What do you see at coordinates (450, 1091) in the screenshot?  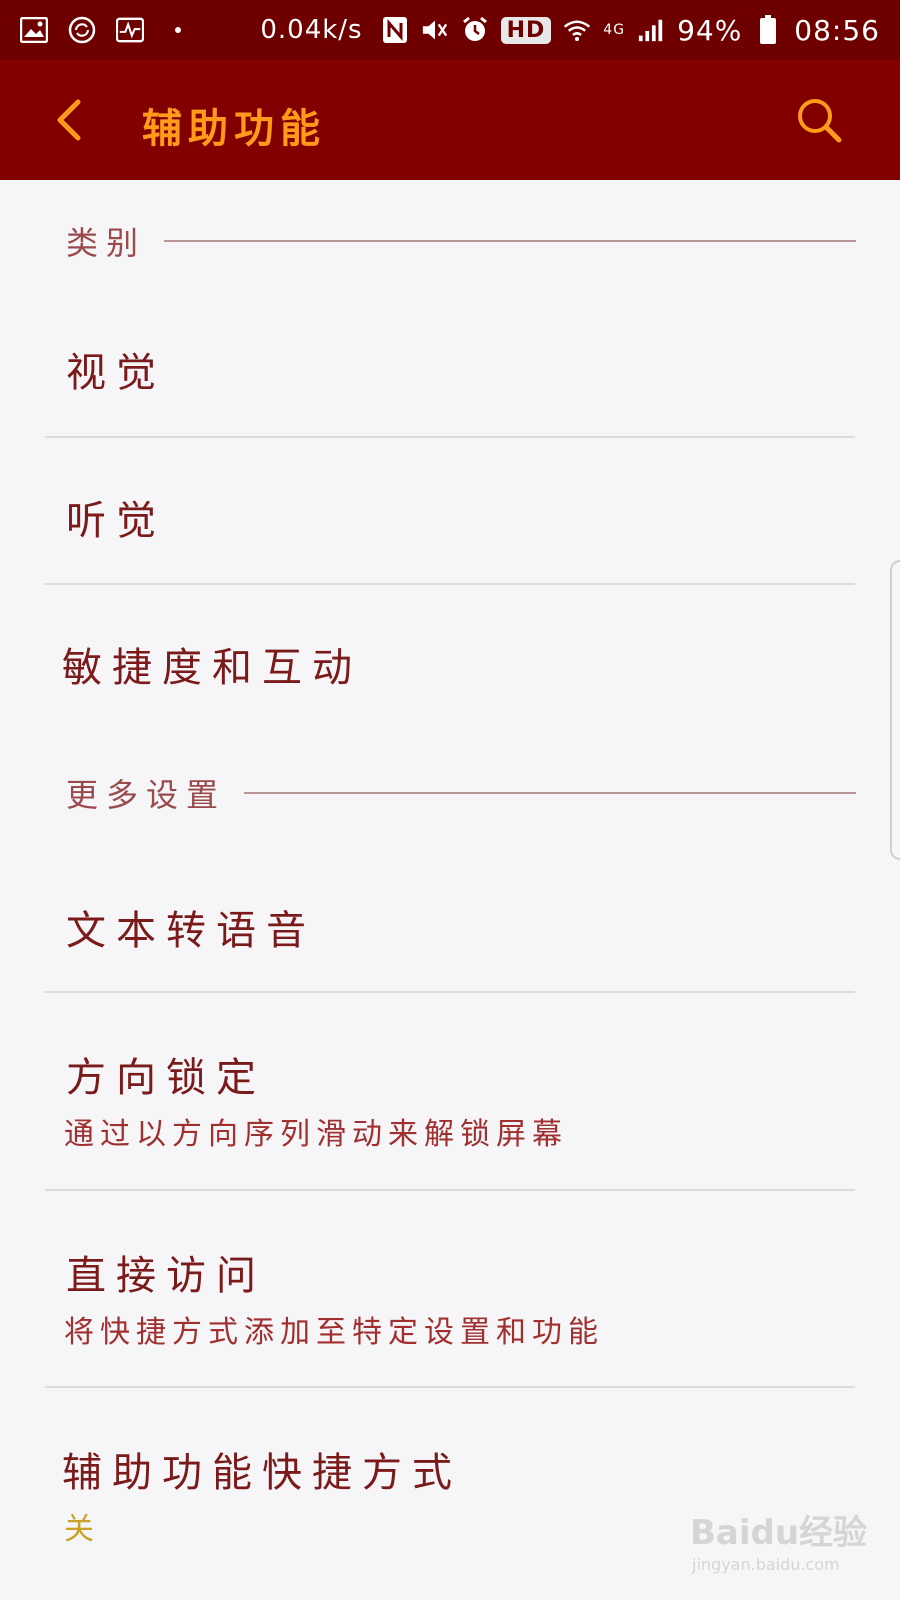 I see `list-item-direction-lock: 方向锁定 通过以方向序列滑动来解锁屏幕` at bounding box center [450, 1091].